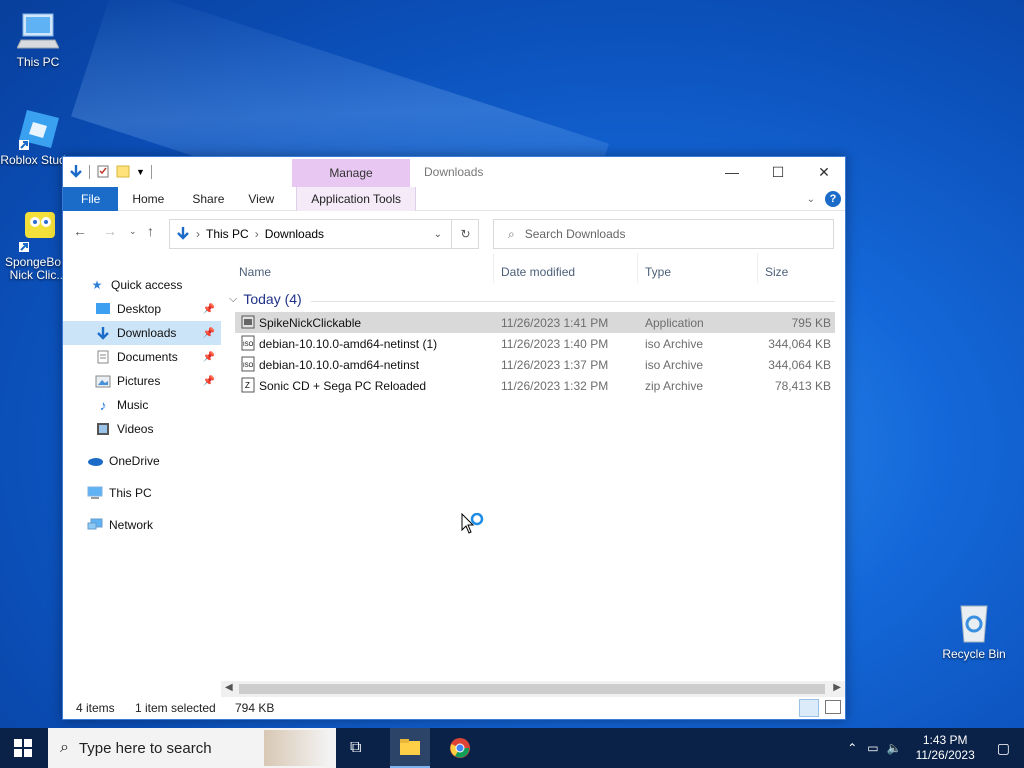  I want to click on search-icon: ⌕, so click(64, 747).